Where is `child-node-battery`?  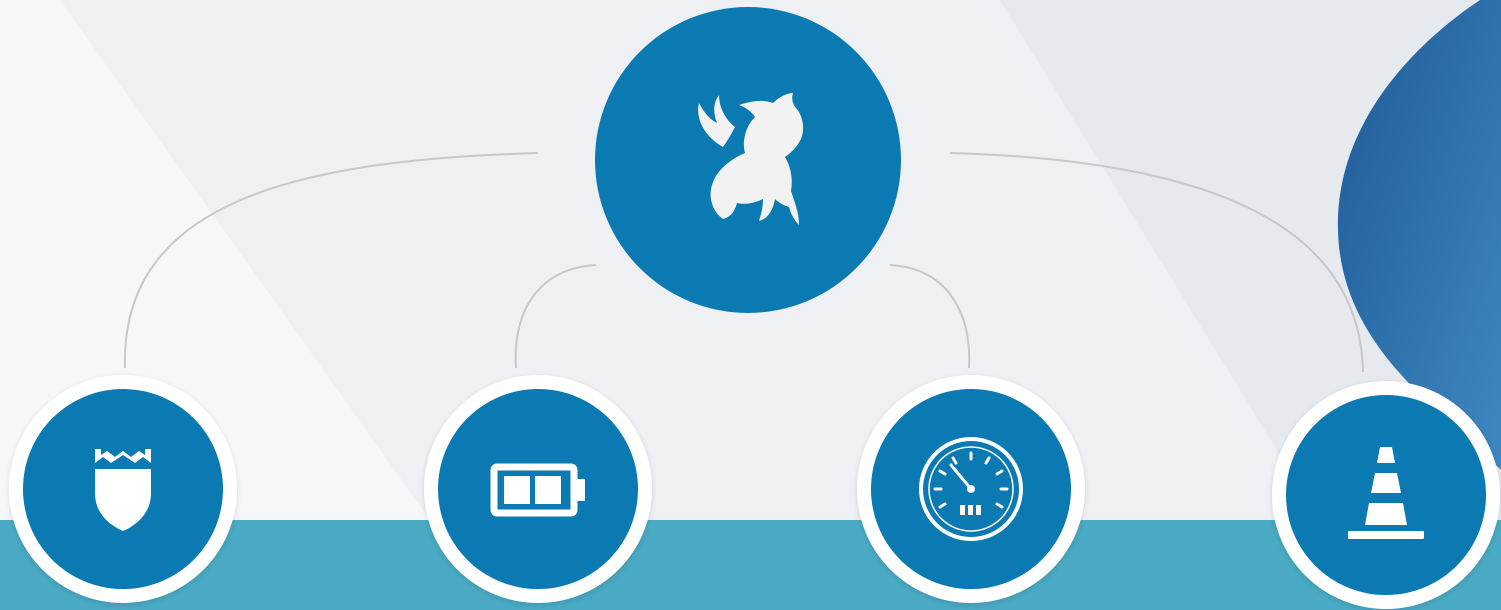
child-node-battery is located at coordinates (538, 489).